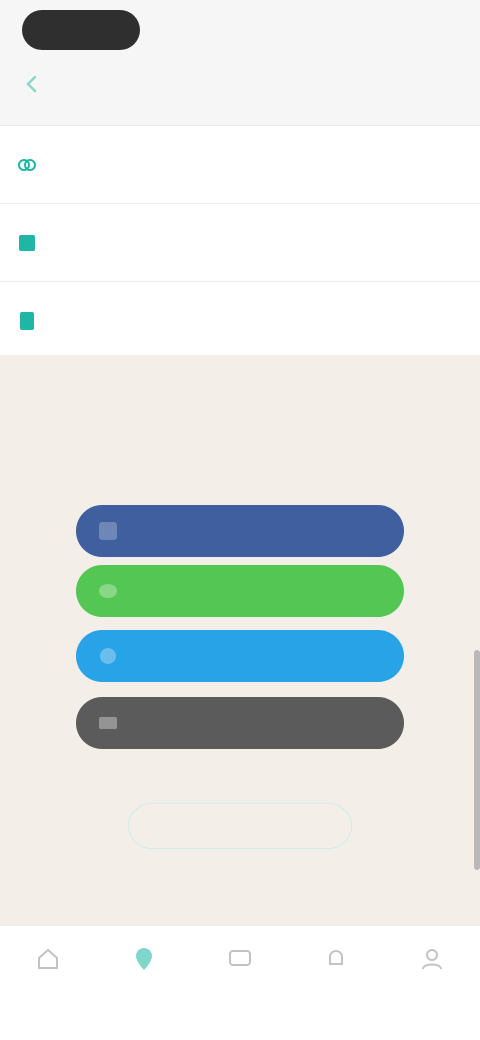 The image size is (480, 1040). Describe the element at coordinates (144, 983) in the screenshot. I see `nav-item-location` at that location.